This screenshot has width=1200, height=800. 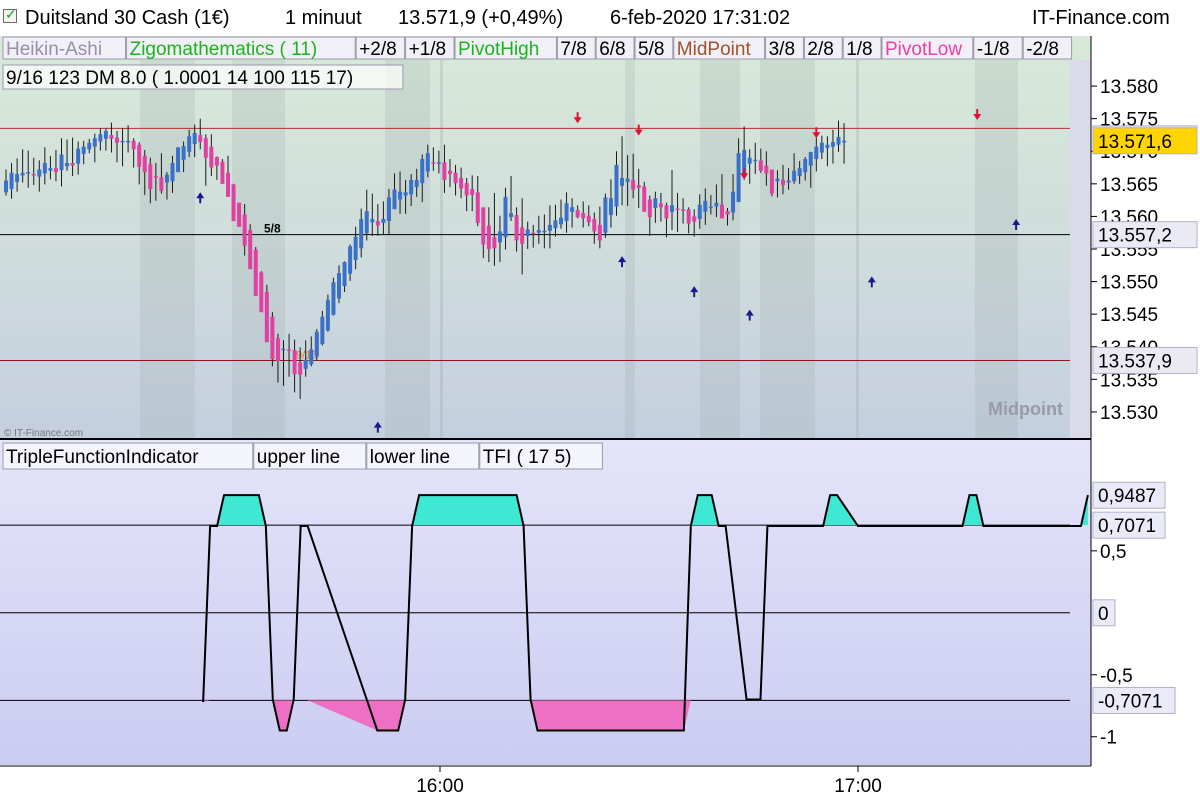 I want to click on tfi-legend-label: TFI ( 17 5), so click(x=527, y=457).